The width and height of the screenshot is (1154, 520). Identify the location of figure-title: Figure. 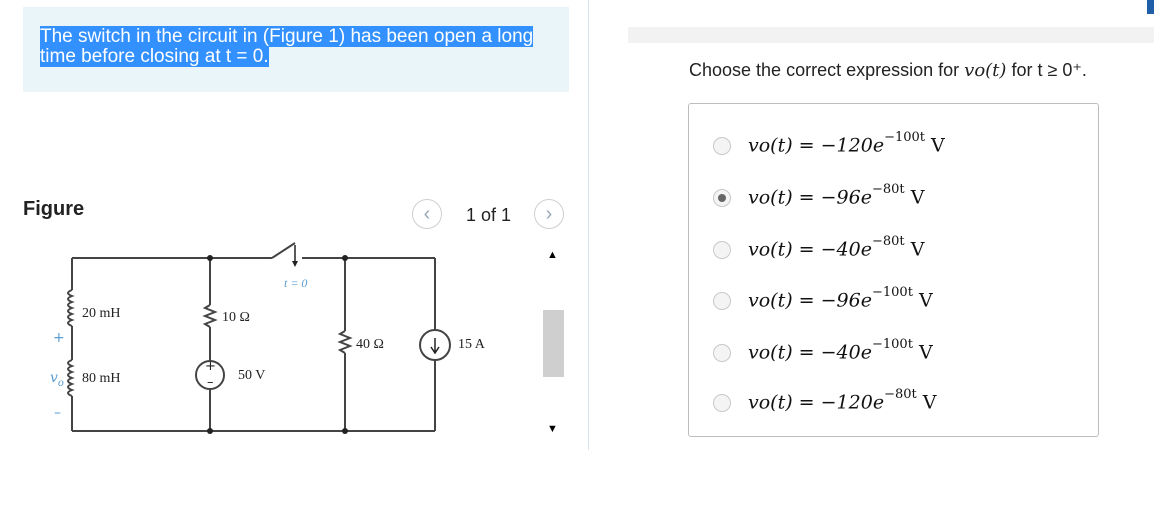
(54, 209).